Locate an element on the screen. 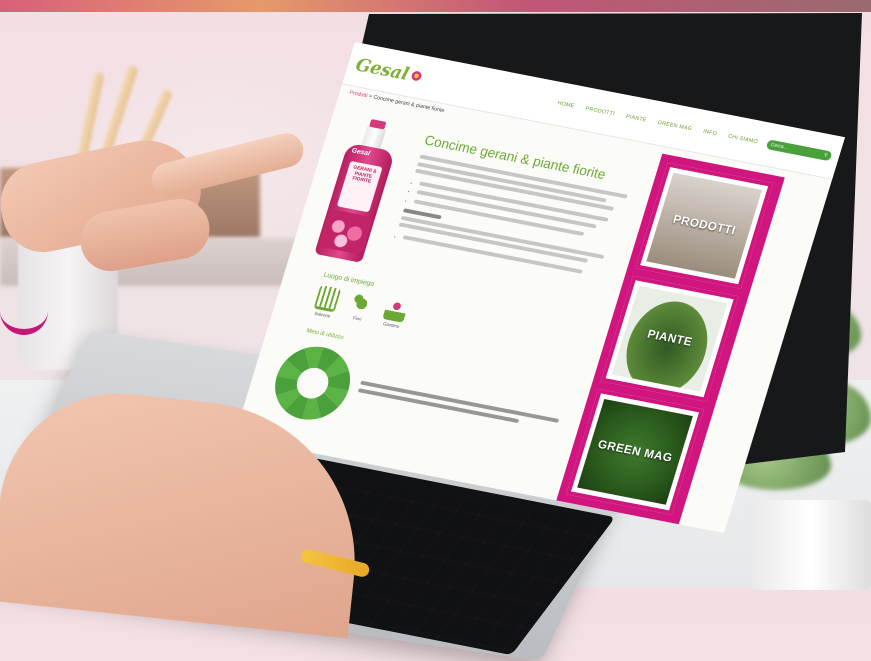  tile-piante: PIANTE is located at coordinates (669, 338).